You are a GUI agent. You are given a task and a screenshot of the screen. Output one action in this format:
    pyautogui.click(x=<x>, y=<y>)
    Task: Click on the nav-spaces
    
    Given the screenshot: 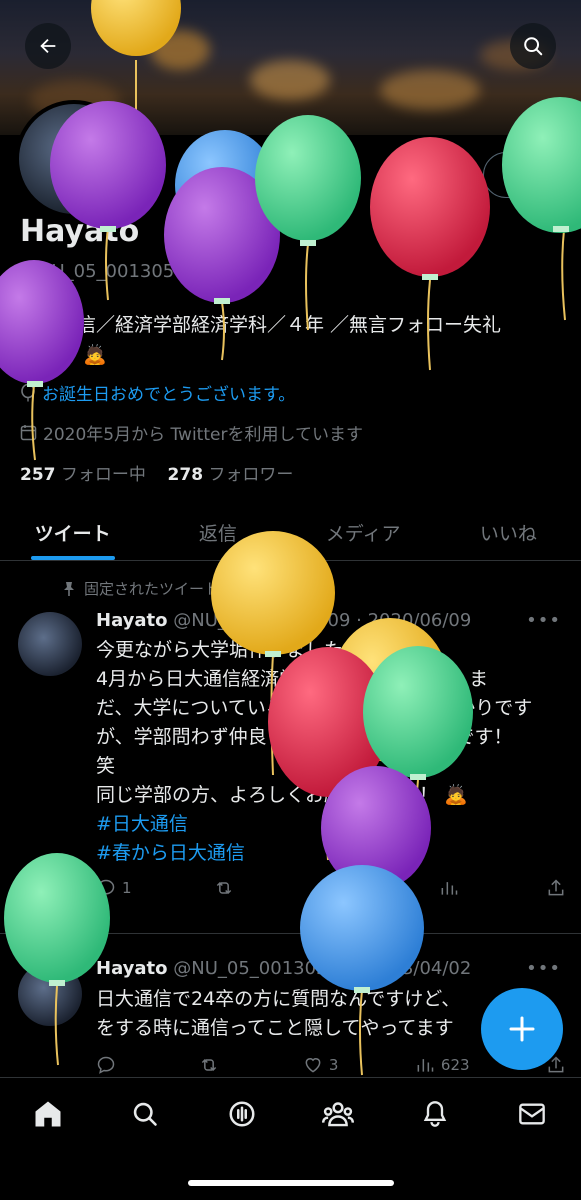 What is the action you would take?
    pyautogui.click(x=242, y=1114)
    